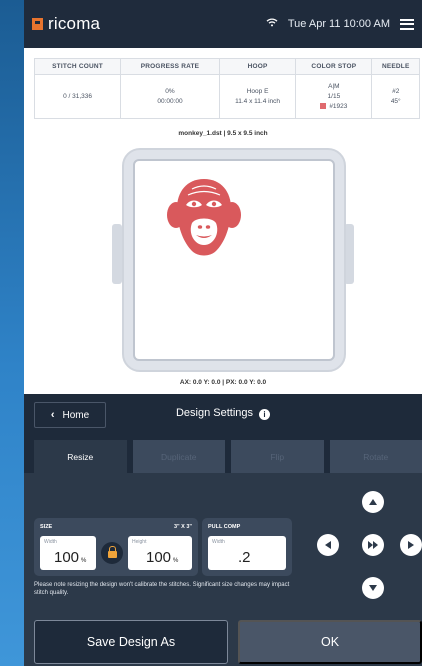 This screenshot has height=666, width=422. I want to click on nav-bar: ‹ Home Design Settings i, so click(223, 415).